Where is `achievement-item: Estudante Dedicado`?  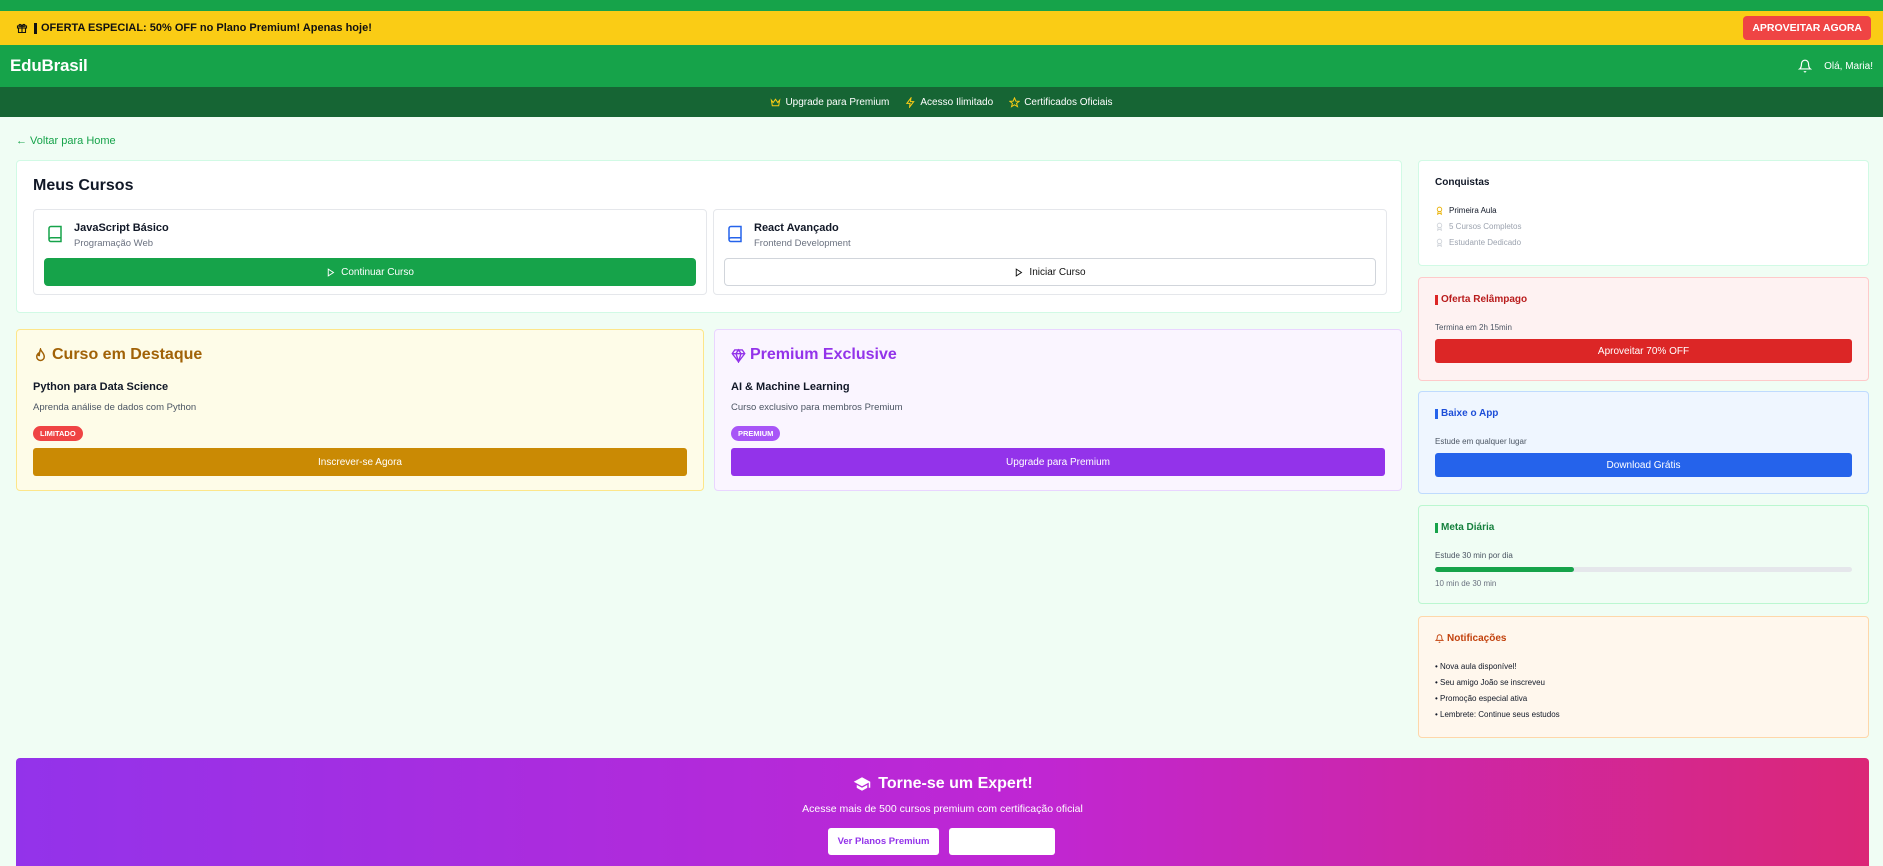 achievement-item: Estudante Dedicado is located at coordinates (1478, 242).